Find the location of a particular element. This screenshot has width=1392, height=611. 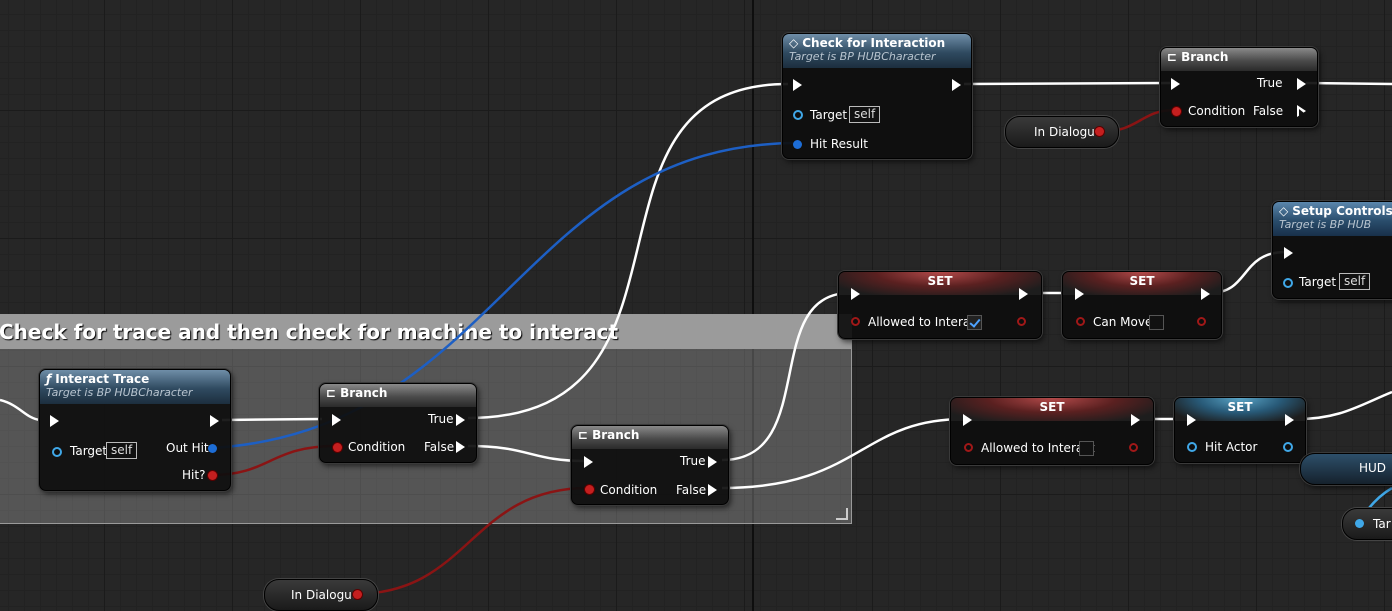

can-move-checkbox is located at coordinates (1156, 322).